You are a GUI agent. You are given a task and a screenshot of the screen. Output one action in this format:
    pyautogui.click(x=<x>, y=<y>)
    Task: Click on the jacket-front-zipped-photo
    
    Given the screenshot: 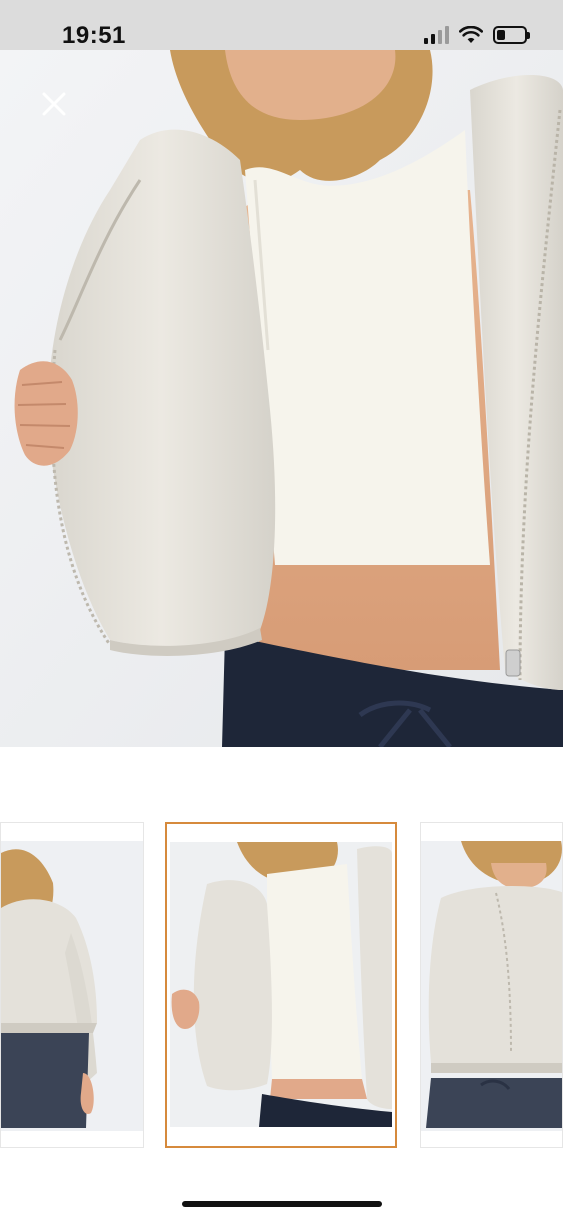 What is the action you would take?
    pyautogui.click(x=491, y=985)
    